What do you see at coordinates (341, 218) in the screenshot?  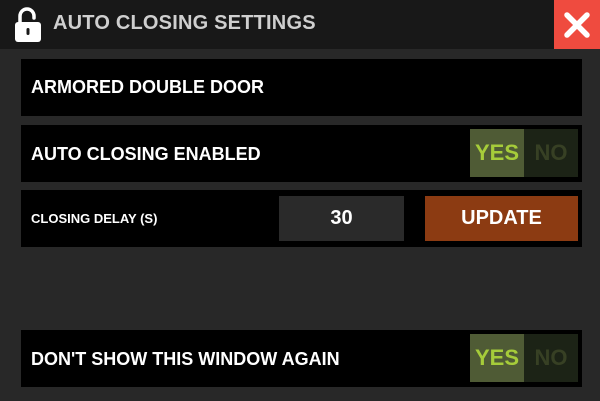 I see `closing-delay-input` at bounding box center [341, 218].